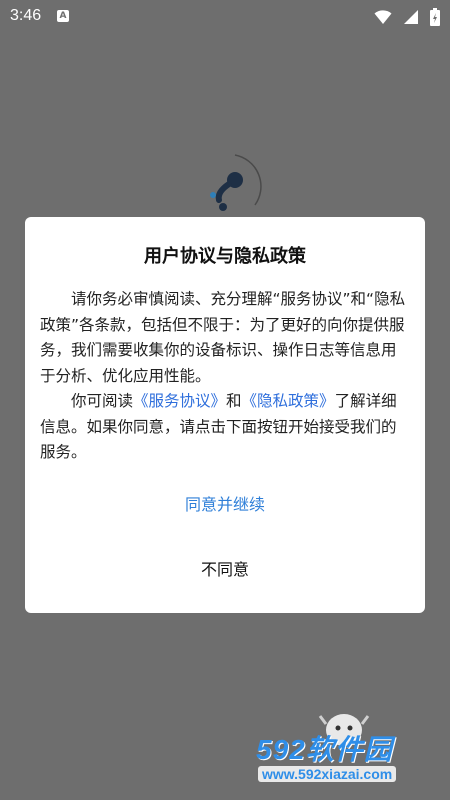  Describe the element at coordinates (102, 401) in the screenshot. I see `paragraph2-prefix: 你可阅读` at that location.